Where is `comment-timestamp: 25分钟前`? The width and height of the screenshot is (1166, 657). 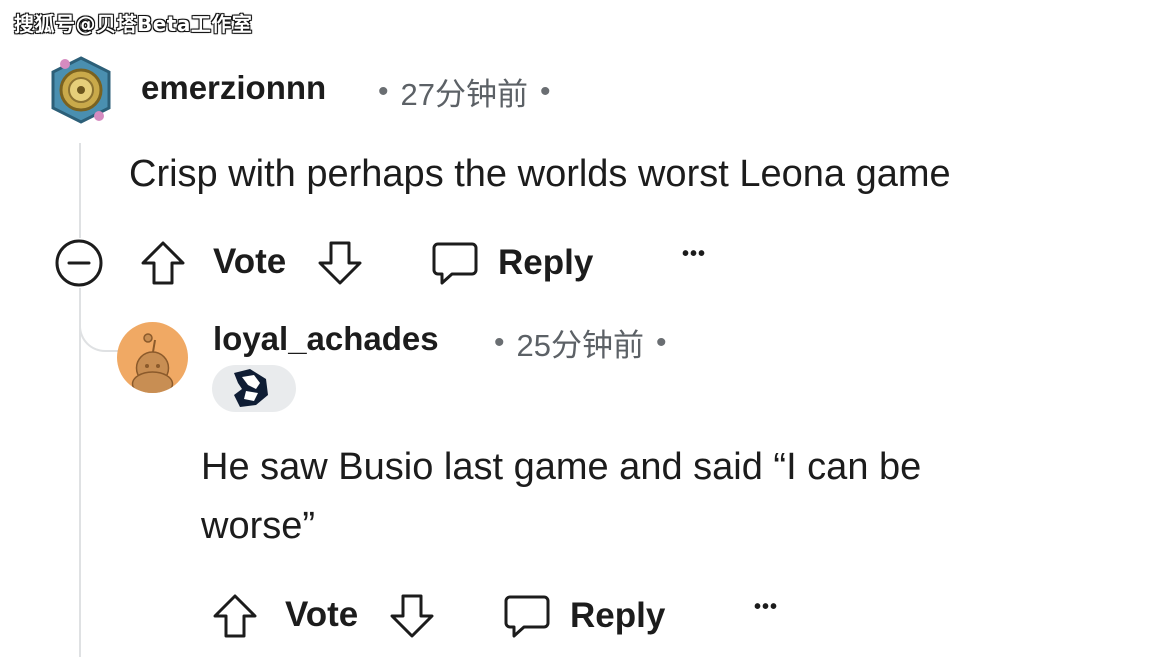 comment-timestamp: 25分钟前 is located at coordinates (580, 342).